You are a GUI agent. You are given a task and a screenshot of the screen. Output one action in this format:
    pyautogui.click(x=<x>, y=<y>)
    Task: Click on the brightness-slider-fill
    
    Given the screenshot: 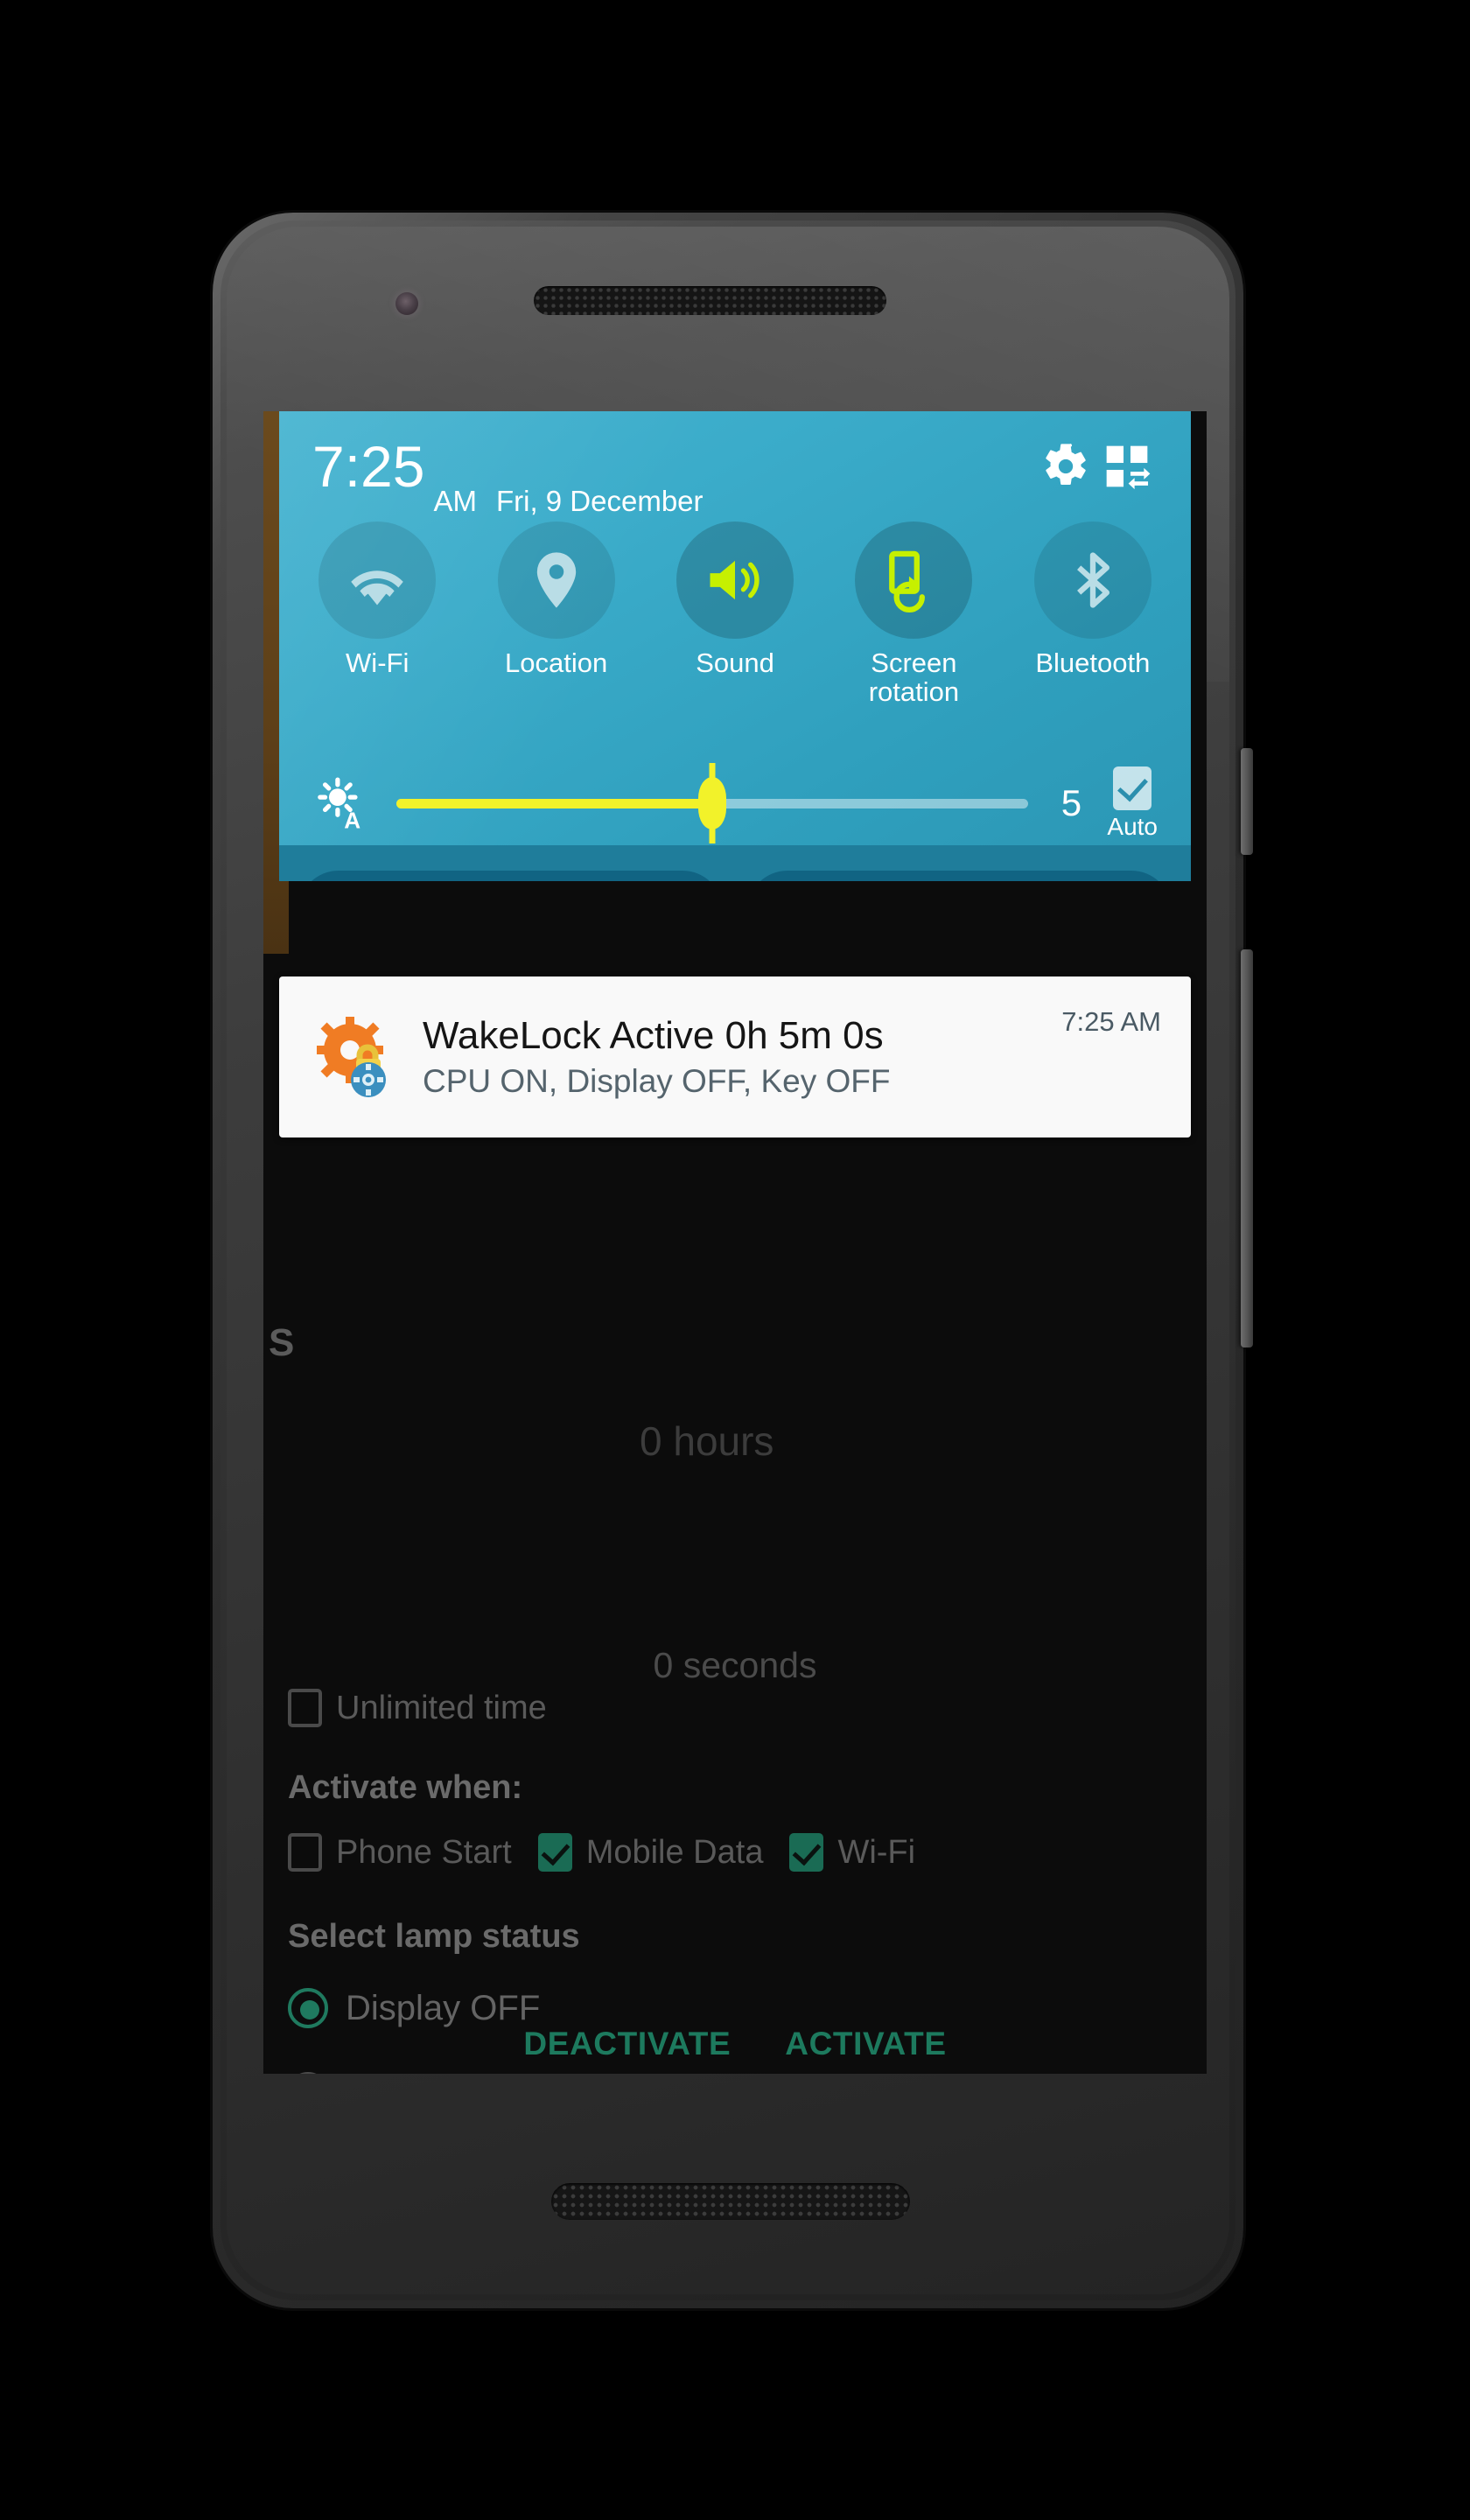 What is the action you would take?
    pyautogui.click(x=554, y=803)
    